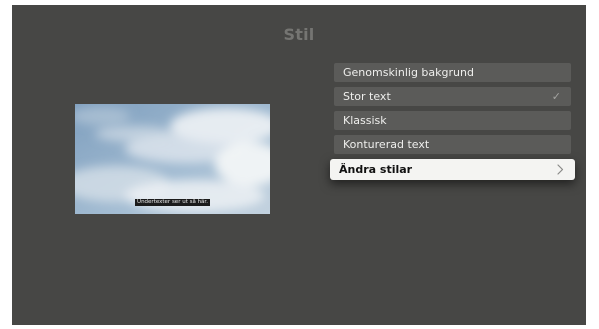 The height and width of the screenshot is (329, 599). What do you see at coordinates (367, 96) in the screenshot?
I see `menu-item-label: Stor text` at bounding box center [367, 96].